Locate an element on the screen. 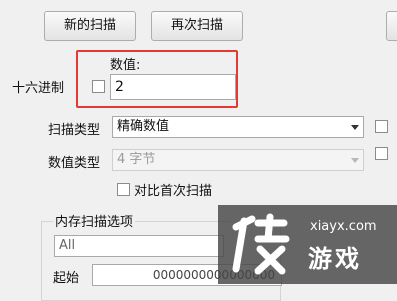 The image size is (397, 301). start-label: 起始 is located at coordinates (66, 278).